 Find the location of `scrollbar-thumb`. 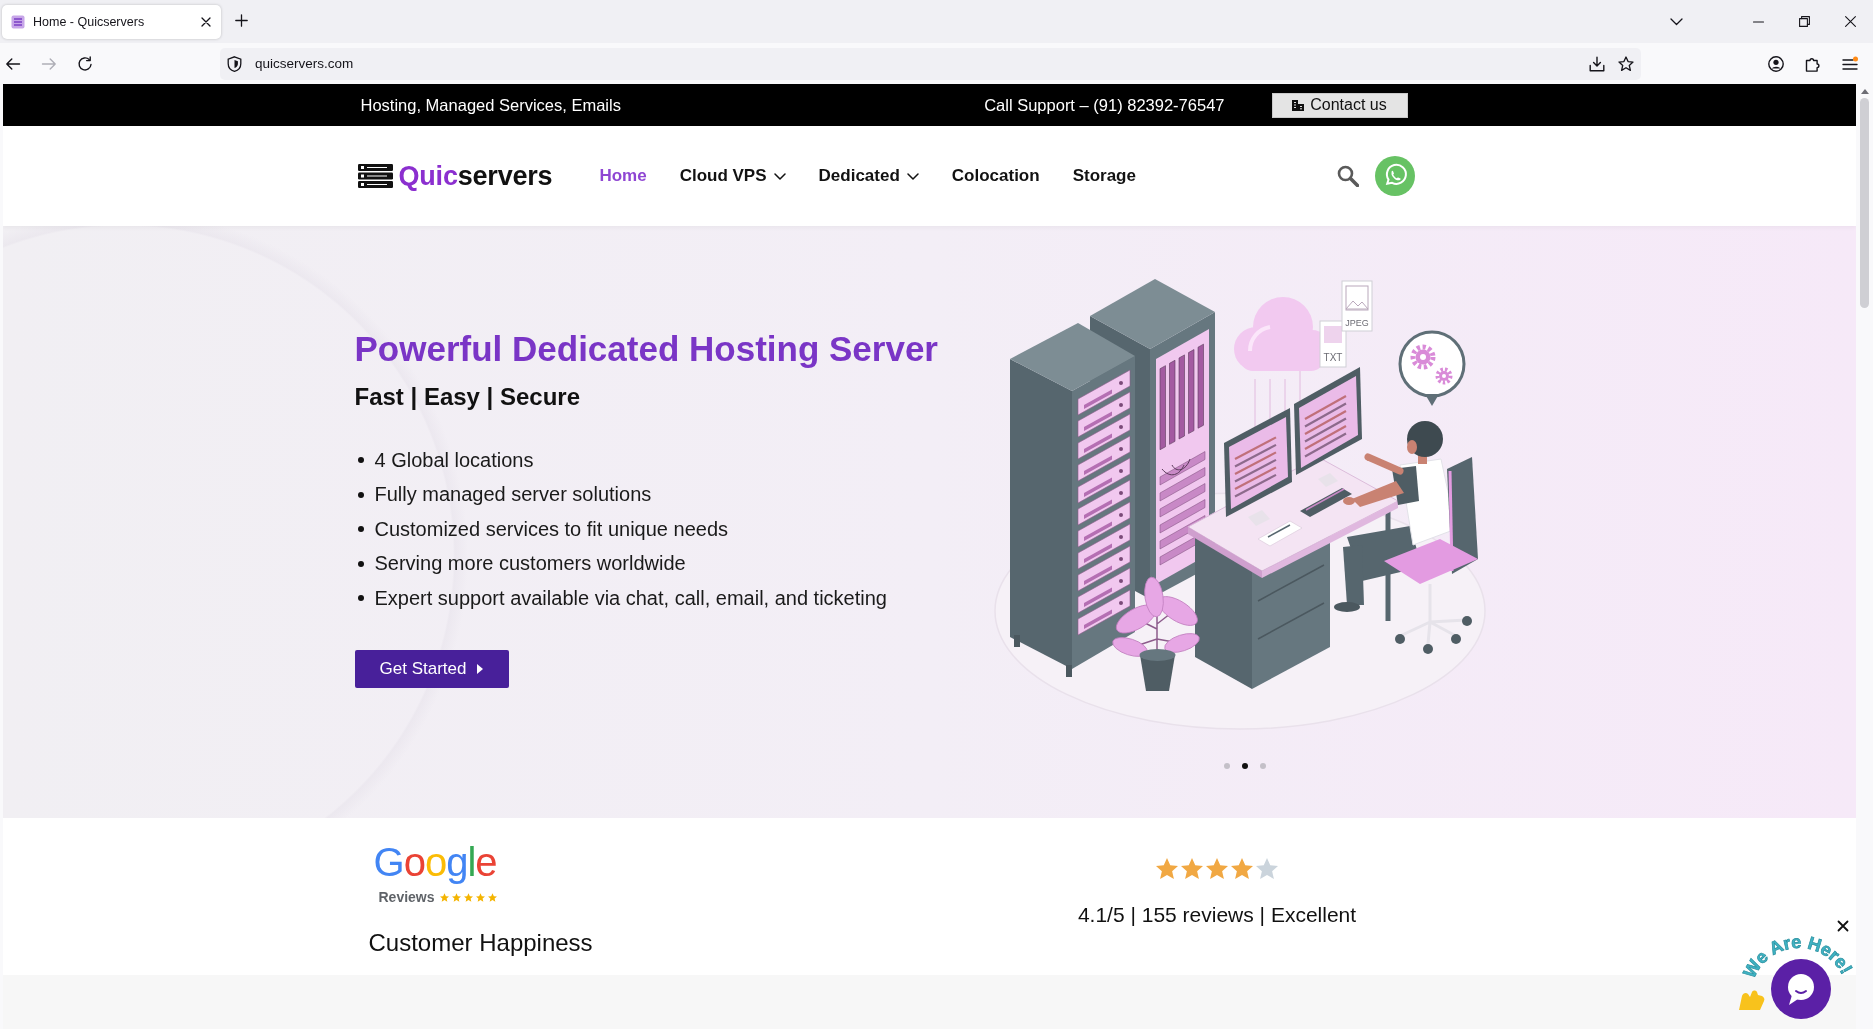

scrollbar-thumb is located at coordinates (1864, 203).